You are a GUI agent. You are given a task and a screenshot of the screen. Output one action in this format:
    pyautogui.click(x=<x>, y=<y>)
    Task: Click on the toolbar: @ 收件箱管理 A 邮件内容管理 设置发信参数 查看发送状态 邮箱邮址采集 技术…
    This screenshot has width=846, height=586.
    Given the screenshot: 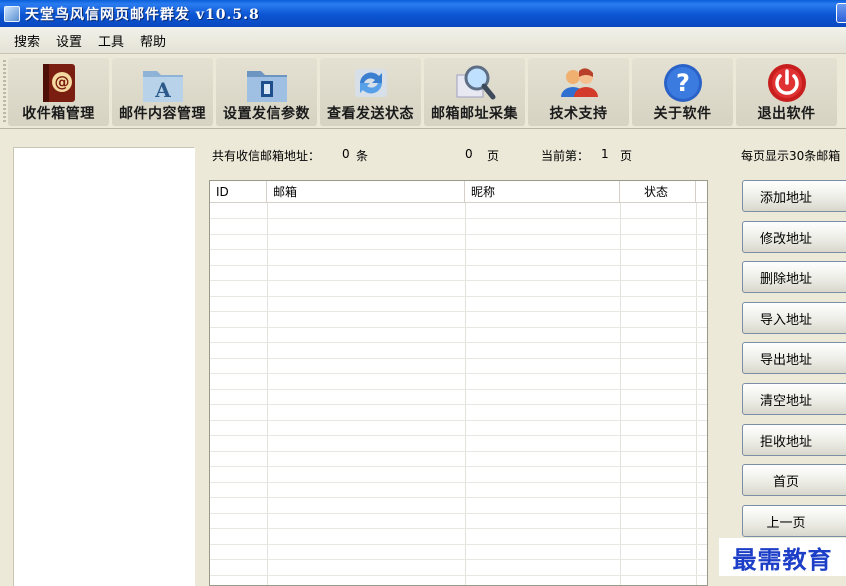 What is the action you would take?
    pyautogui.click(x=423, y=91)
    